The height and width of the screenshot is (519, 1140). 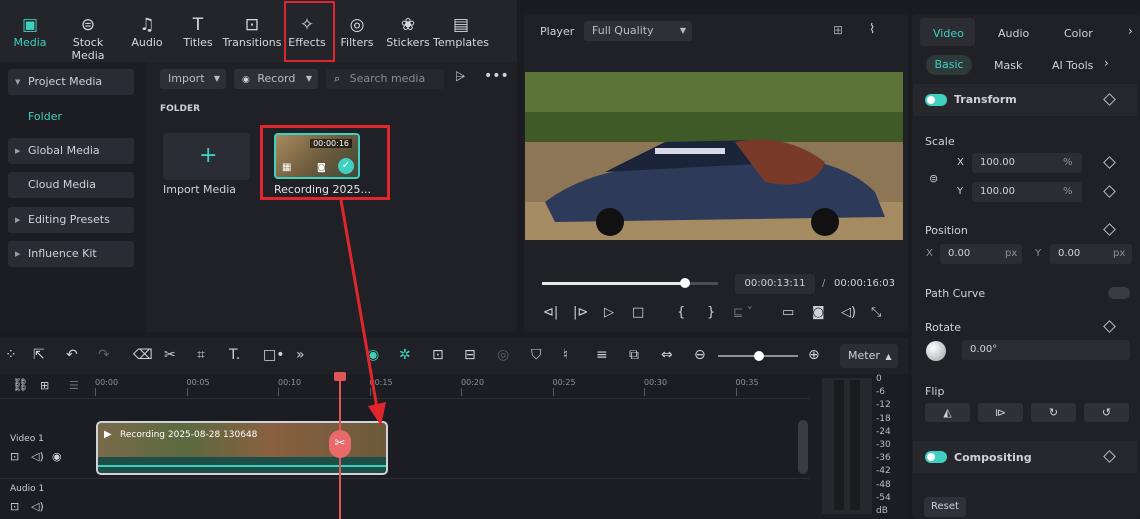 I want to click on meter-scale-label: -30, so click(x=883, y=445).